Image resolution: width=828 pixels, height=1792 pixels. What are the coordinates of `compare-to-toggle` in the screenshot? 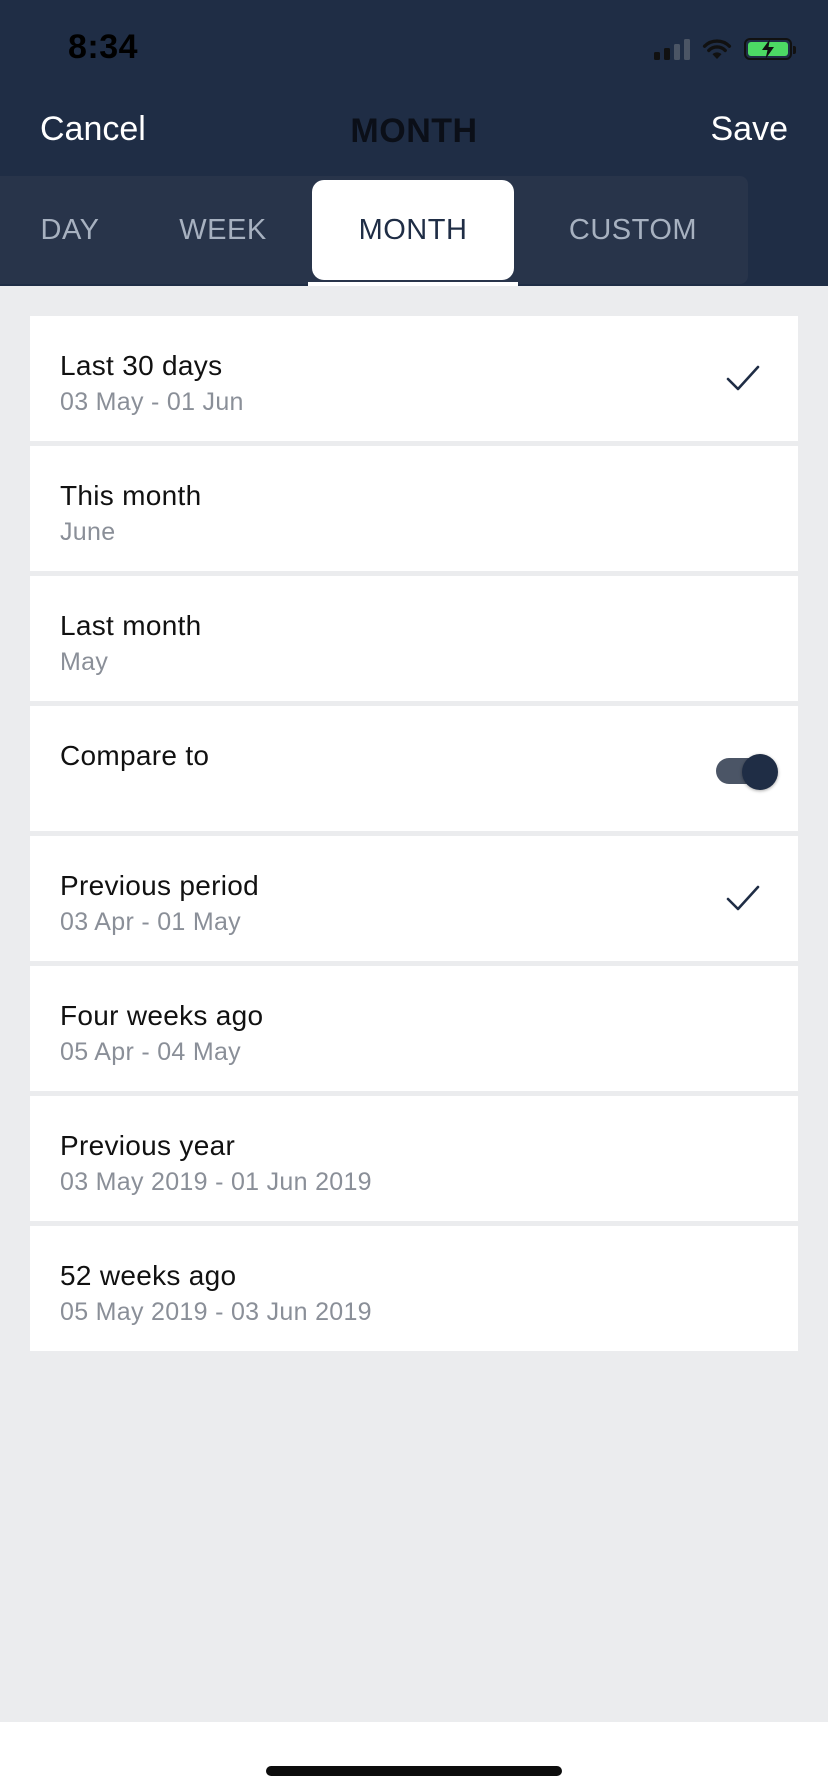 It's located at (748, 772).